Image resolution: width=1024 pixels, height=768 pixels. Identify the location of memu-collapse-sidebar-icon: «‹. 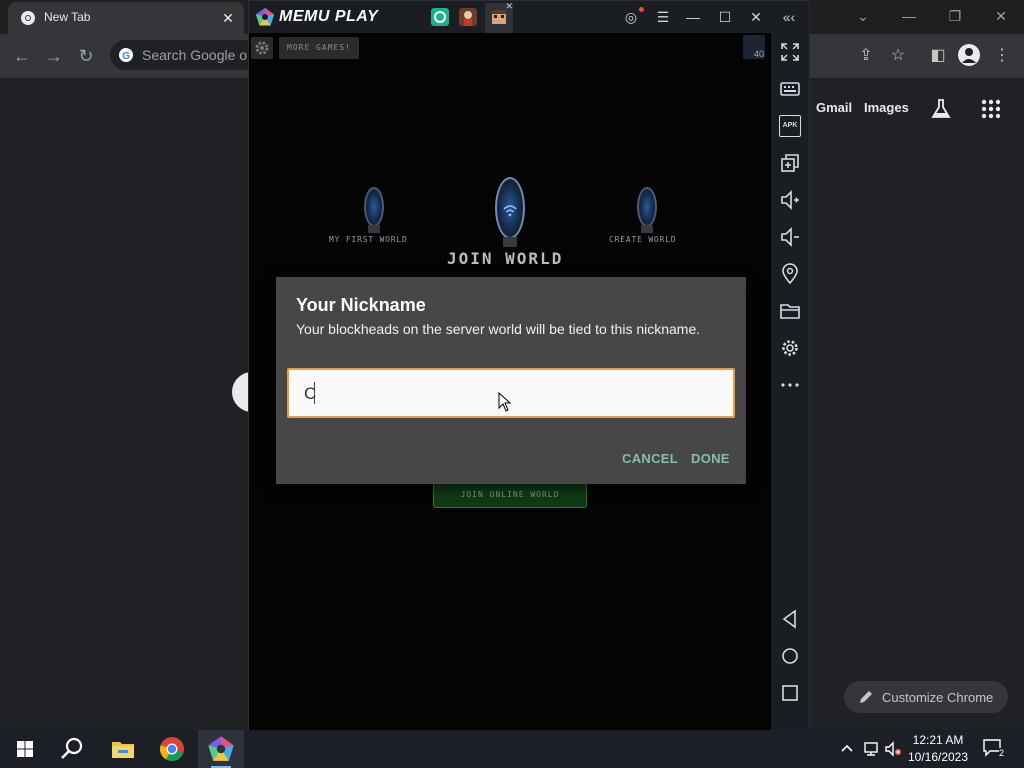
(789, 17).